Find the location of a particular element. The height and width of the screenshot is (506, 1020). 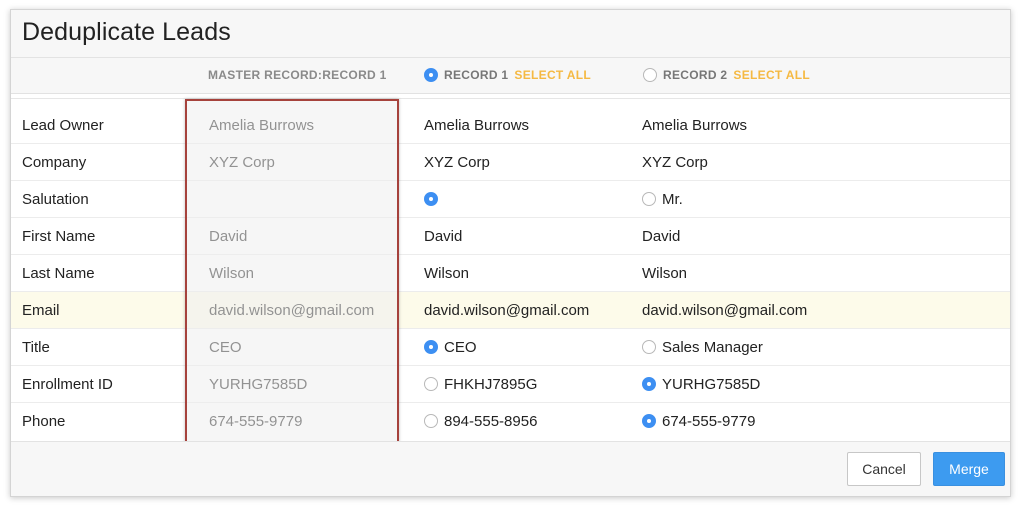

master-value: David is located at coordinates (228, 236).